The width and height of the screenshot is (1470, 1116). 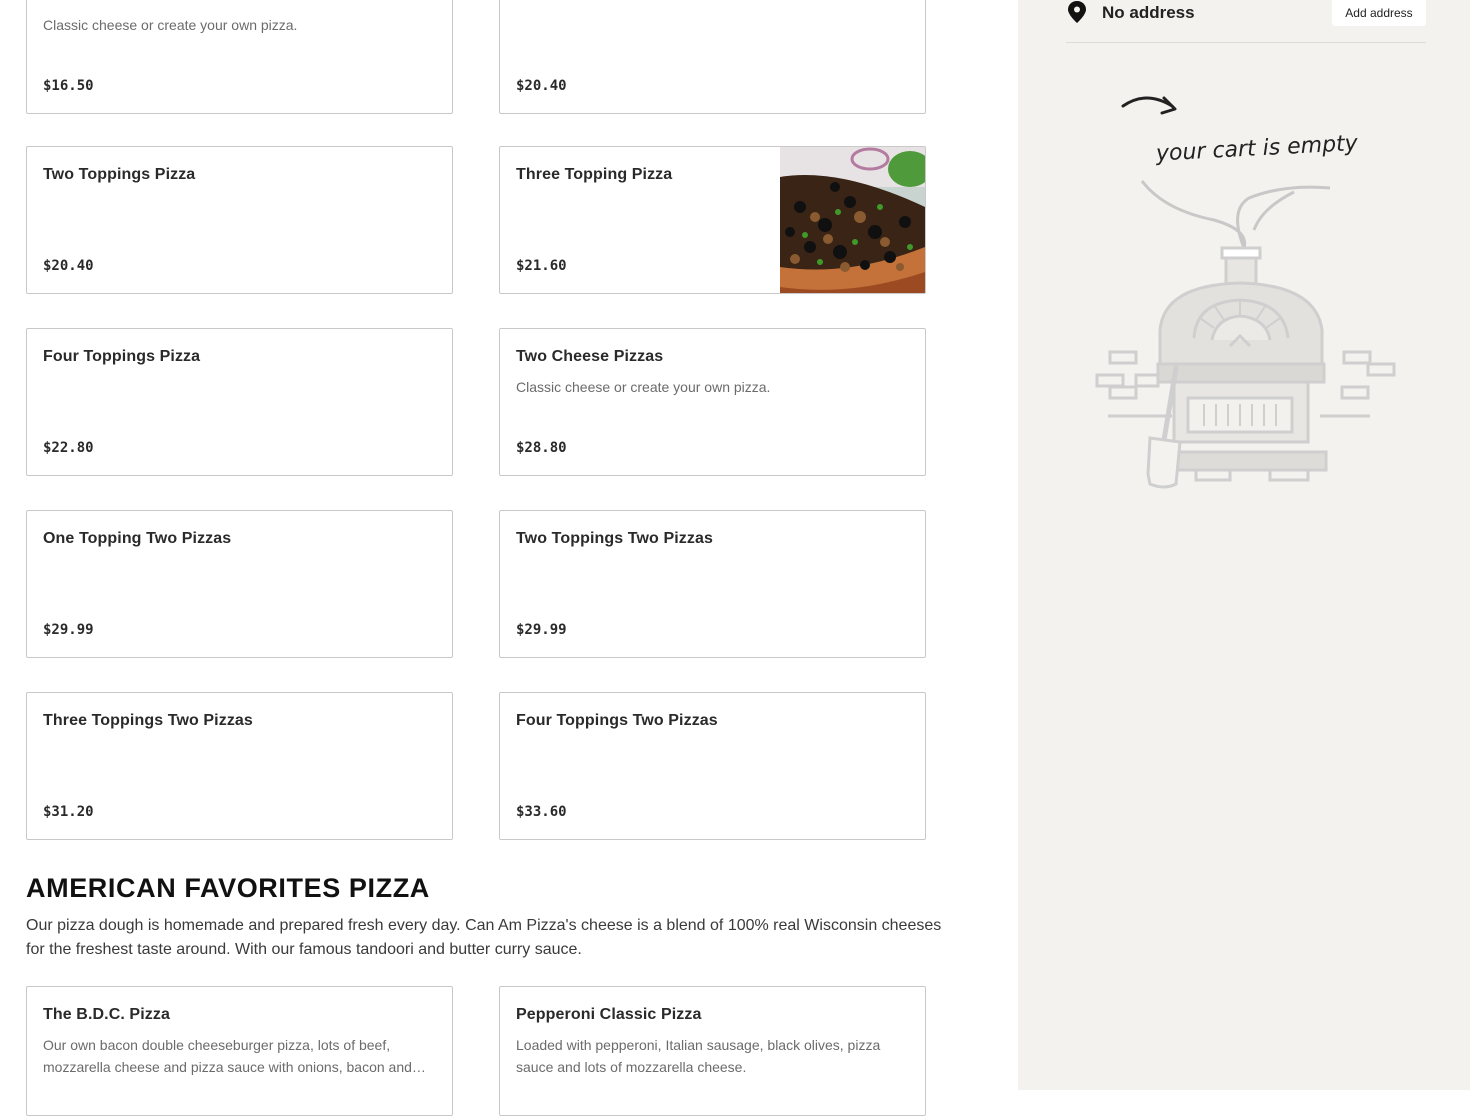 What do you see at coordinates (712, 766) in the screenshot?
I see `menu-item-card: Four Toppings Two Pizzas $33.60` at bounding box center [712, 766].